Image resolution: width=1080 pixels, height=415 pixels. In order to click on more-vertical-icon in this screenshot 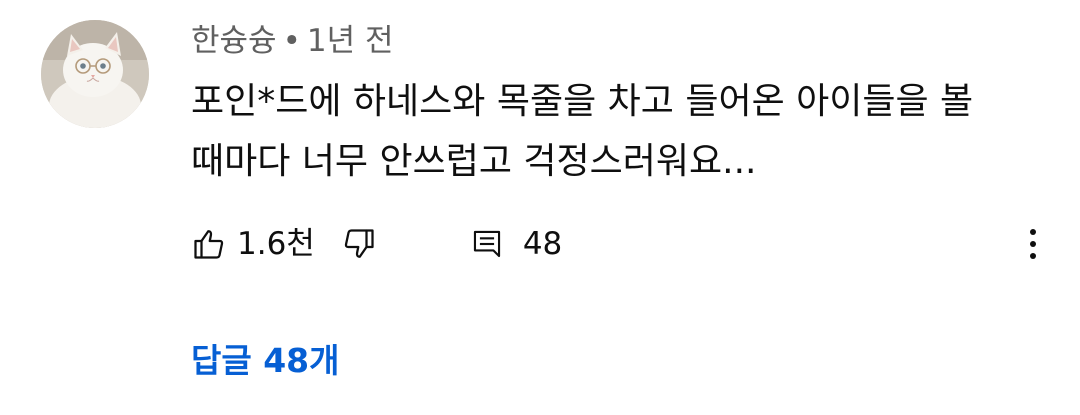, I will do `click(1033, 244)`.